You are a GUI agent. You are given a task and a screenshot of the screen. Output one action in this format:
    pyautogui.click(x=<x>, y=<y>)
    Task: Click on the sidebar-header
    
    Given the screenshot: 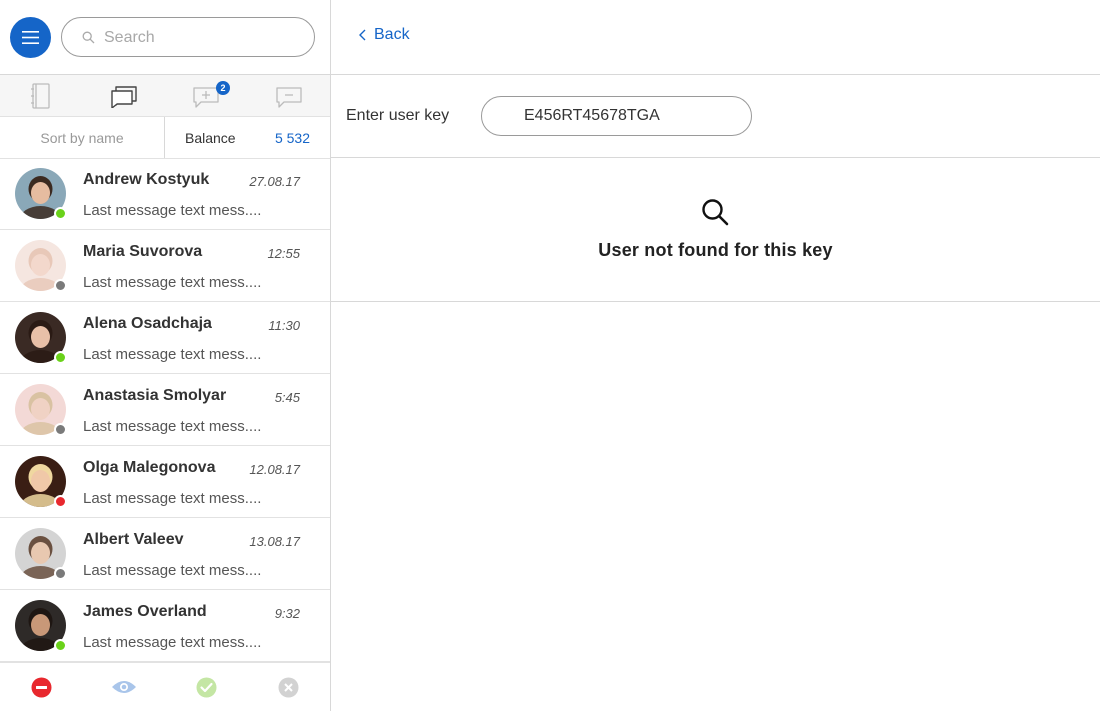 What is the action you would take?
    pyautogui.click(x=165, y=37)
    